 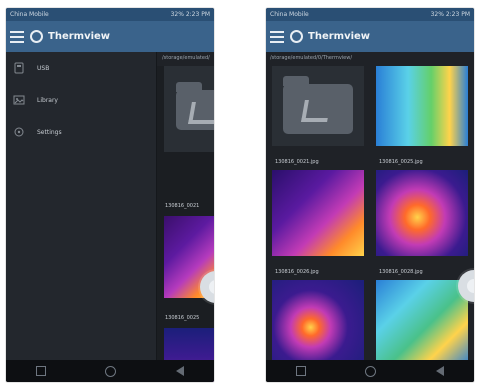 I want to click on gallery-item: 130816_0025.jpg, so click(x=422, y=207).